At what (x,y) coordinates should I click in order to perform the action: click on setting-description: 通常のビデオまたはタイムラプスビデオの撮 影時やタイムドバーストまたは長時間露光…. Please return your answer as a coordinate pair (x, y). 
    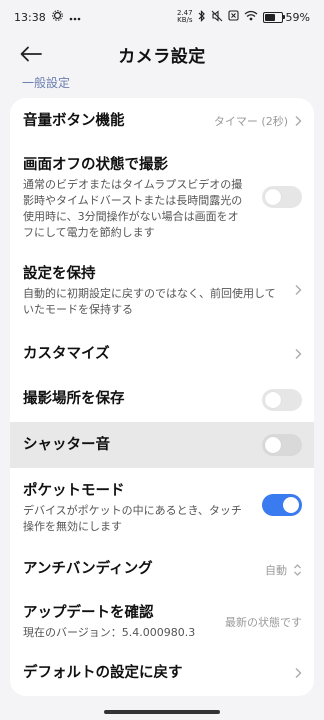
    Looking at the image, I should click on (133, 208).